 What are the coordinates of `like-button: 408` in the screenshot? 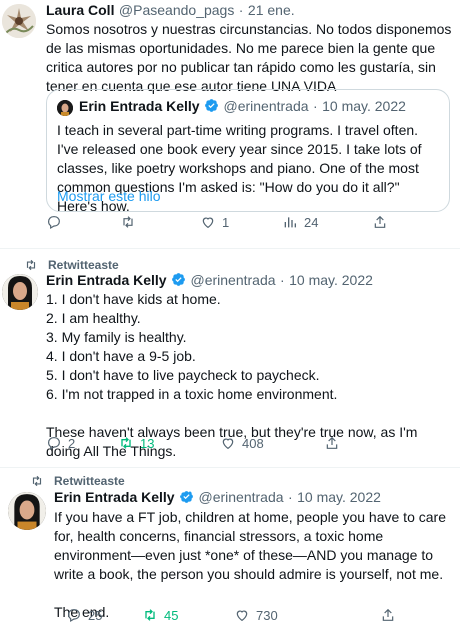 It's located at (242, 443).